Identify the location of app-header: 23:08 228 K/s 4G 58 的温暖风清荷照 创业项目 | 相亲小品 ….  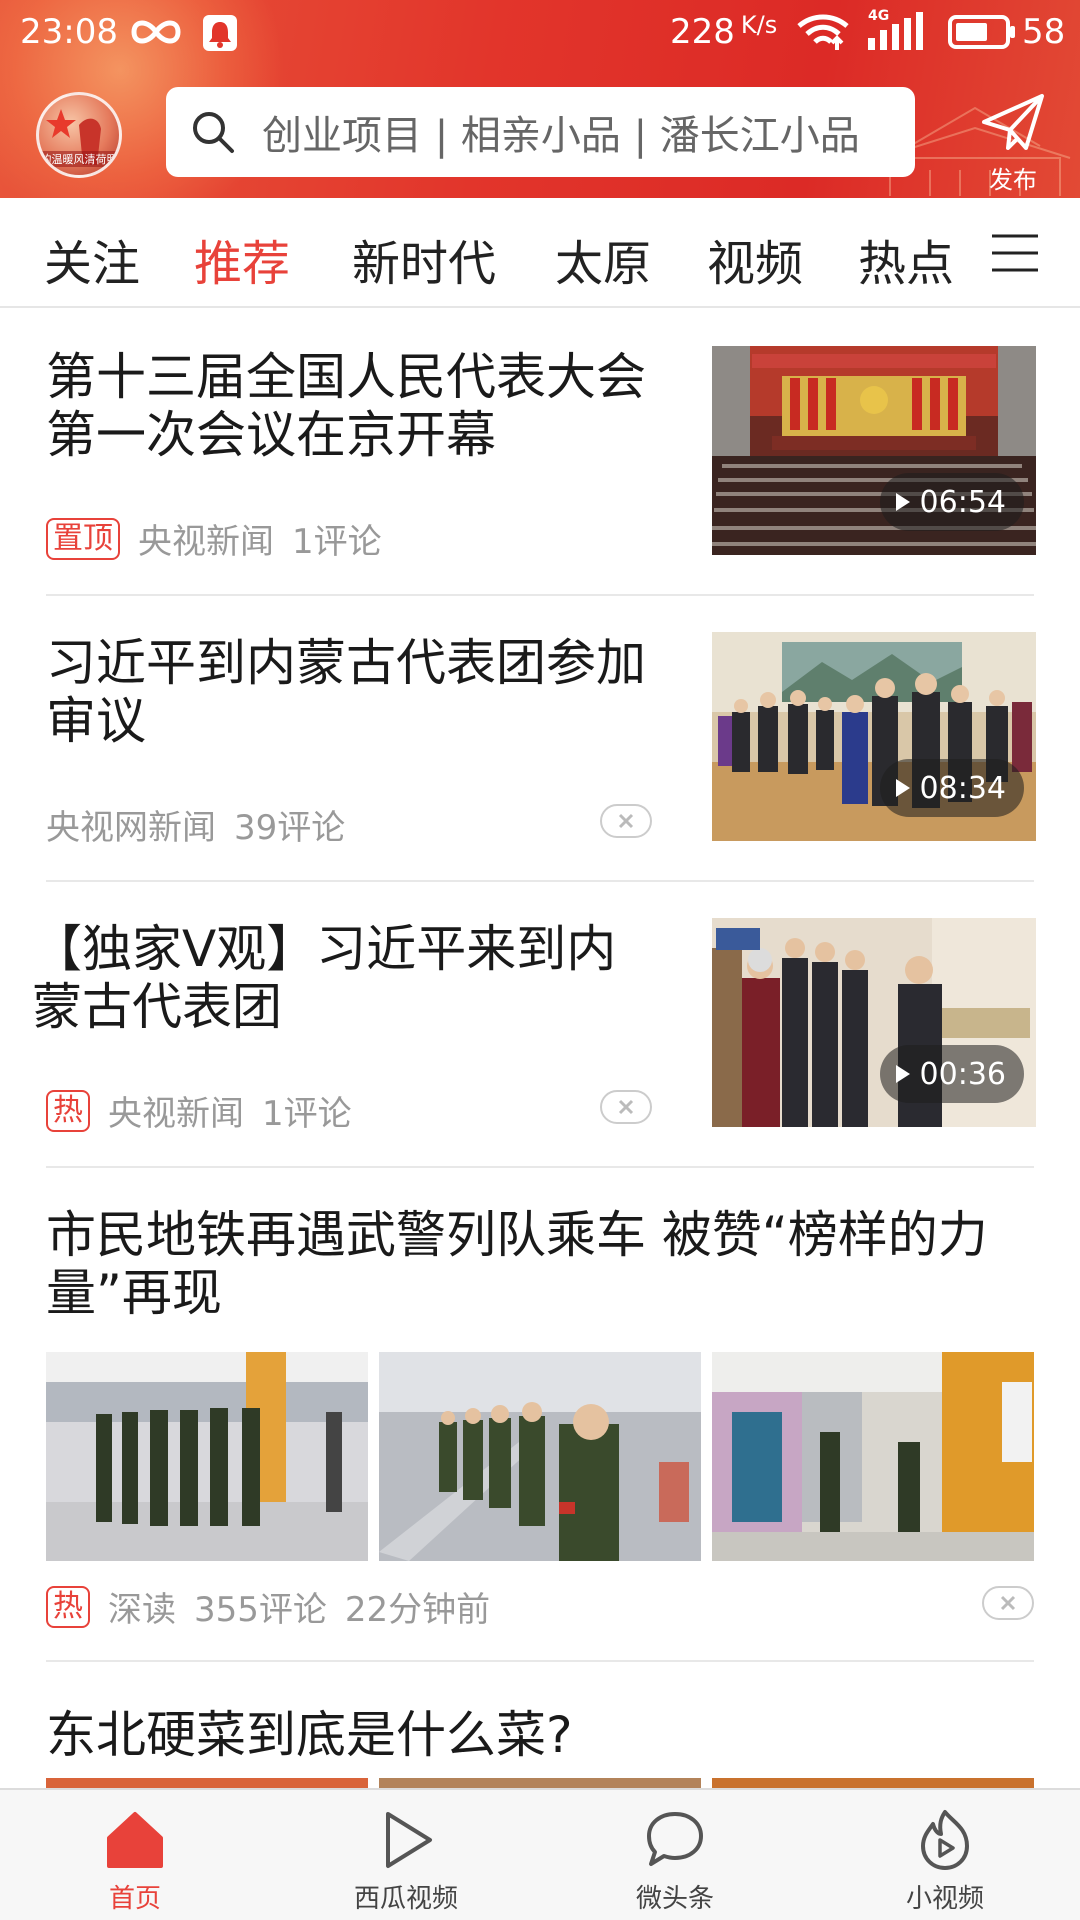
(540, 99).